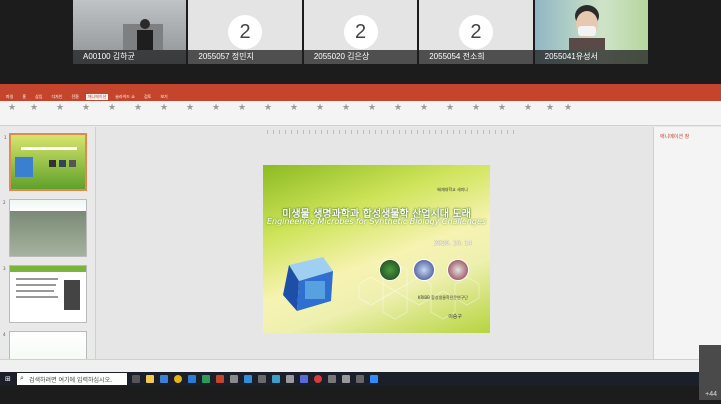 This screenshot has width=721, height=404. Describe the element at coordinates (74, 97) in the screenshot. I see `tab-transitions: 전환` at that location.